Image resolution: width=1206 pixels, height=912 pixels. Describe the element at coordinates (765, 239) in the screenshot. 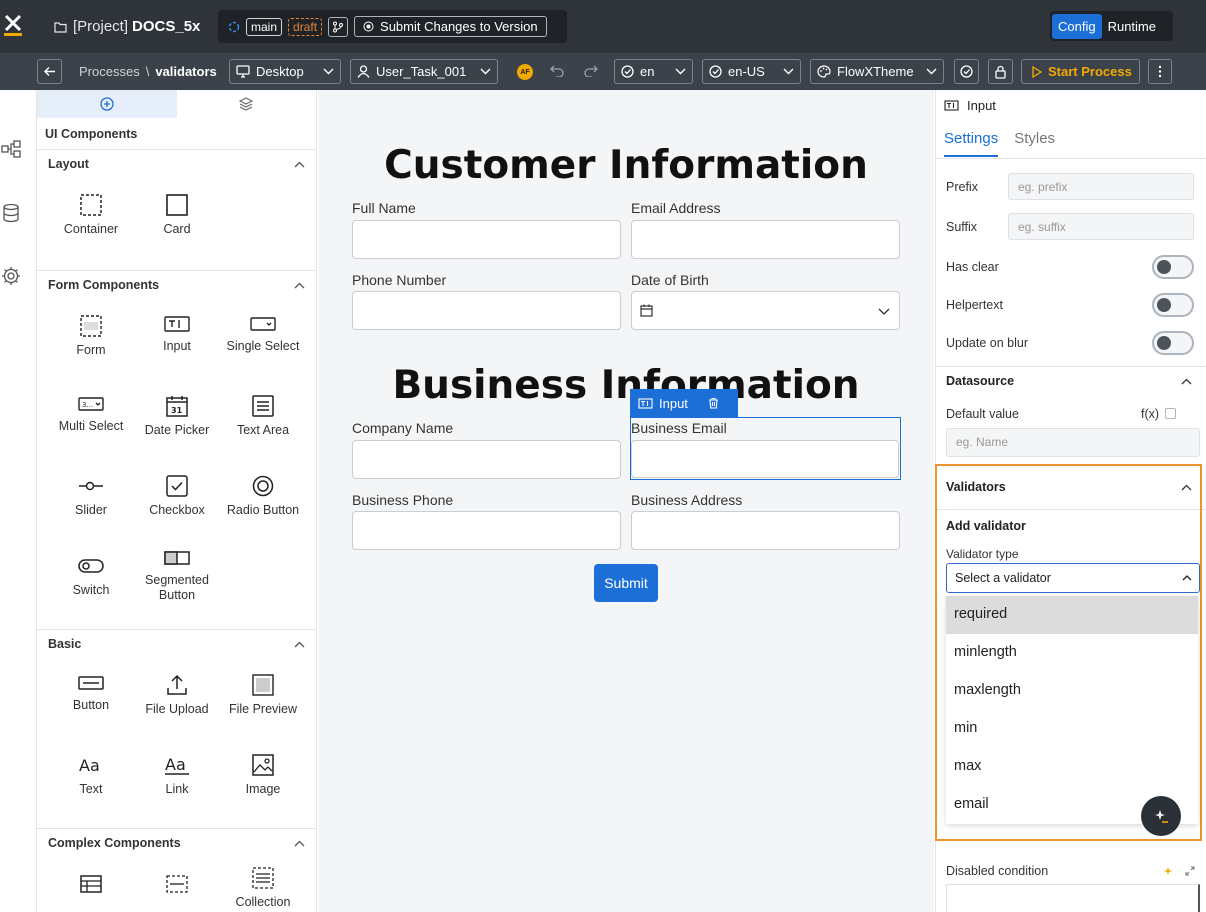

I see `input-email-address` at that location.